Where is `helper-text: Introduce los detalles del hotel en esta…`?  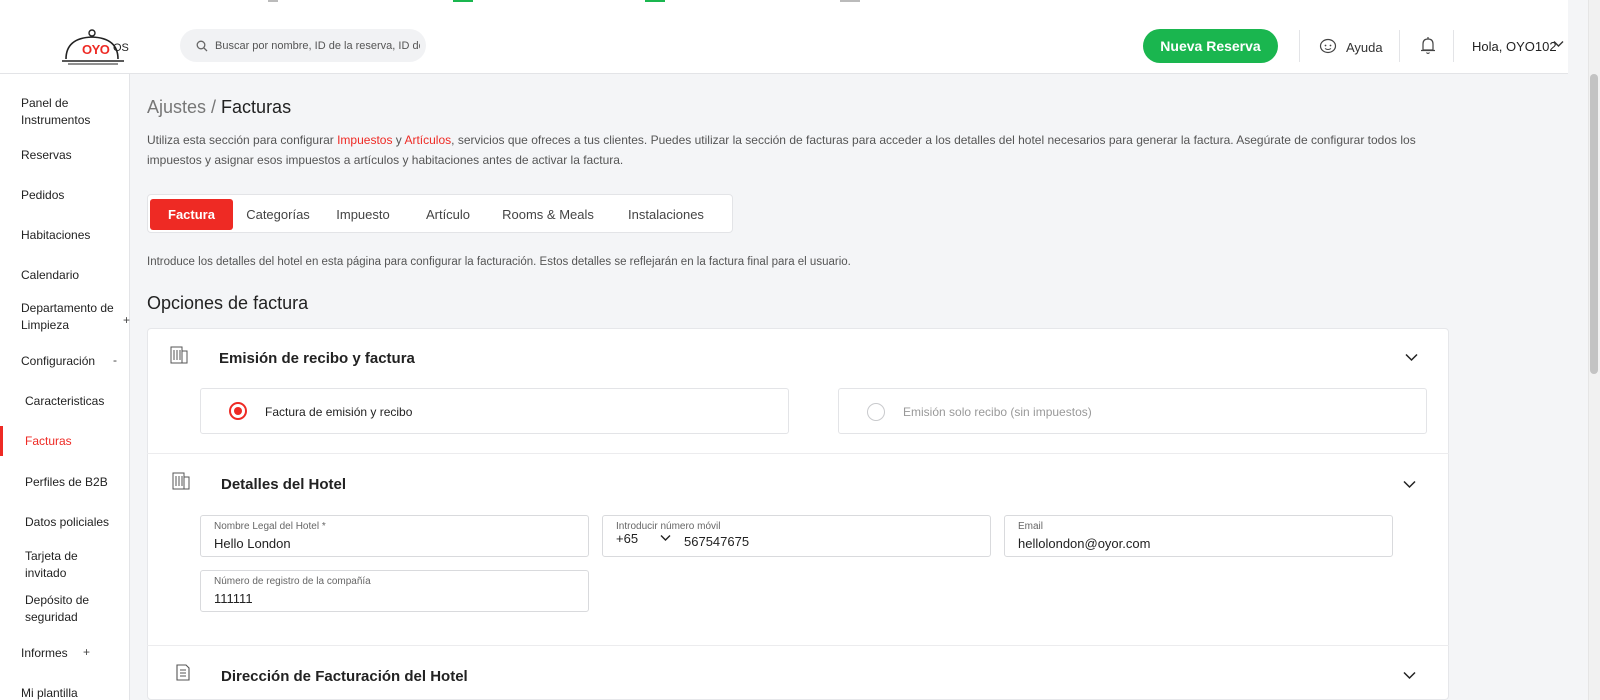
helper-text: Introduce los detalles del hotel en esta… is located at coordinates (499, 262).